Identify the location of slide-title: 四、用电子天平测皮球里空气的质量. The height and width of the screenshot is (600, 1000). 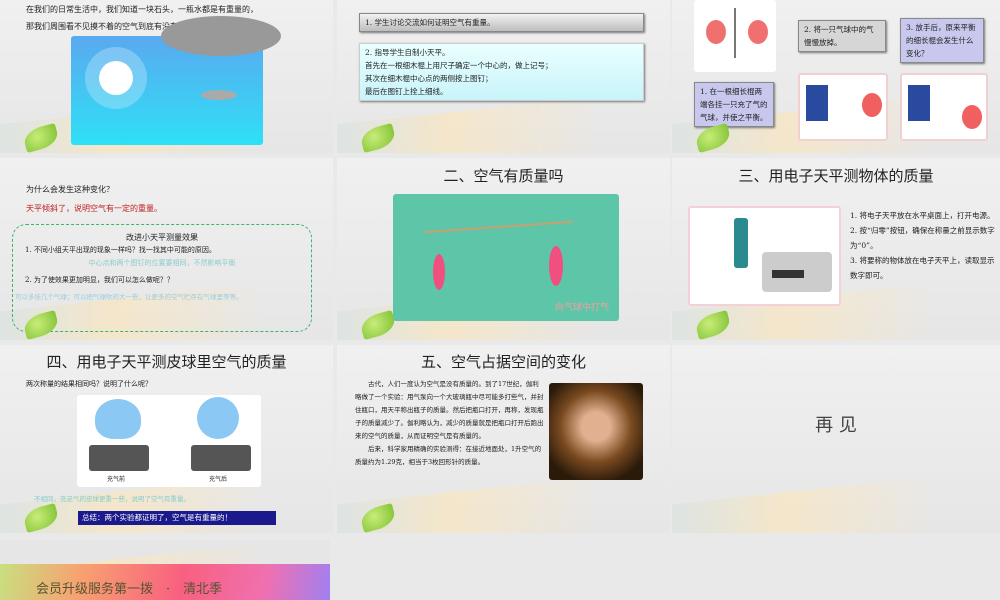
(166, 362).